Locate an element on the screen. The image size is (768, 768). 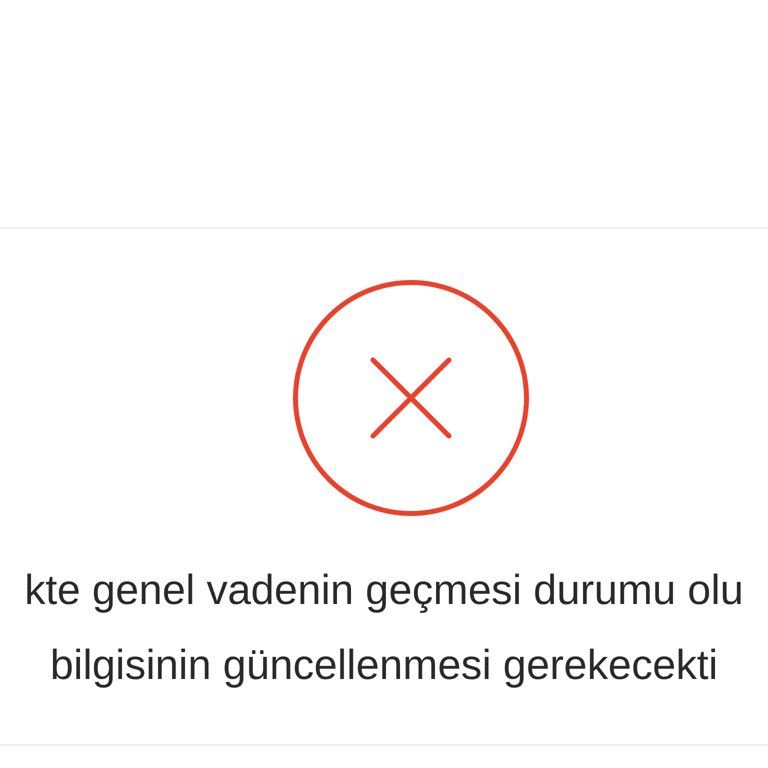
error-x-circle-icon is located at coordinates (411, 398).